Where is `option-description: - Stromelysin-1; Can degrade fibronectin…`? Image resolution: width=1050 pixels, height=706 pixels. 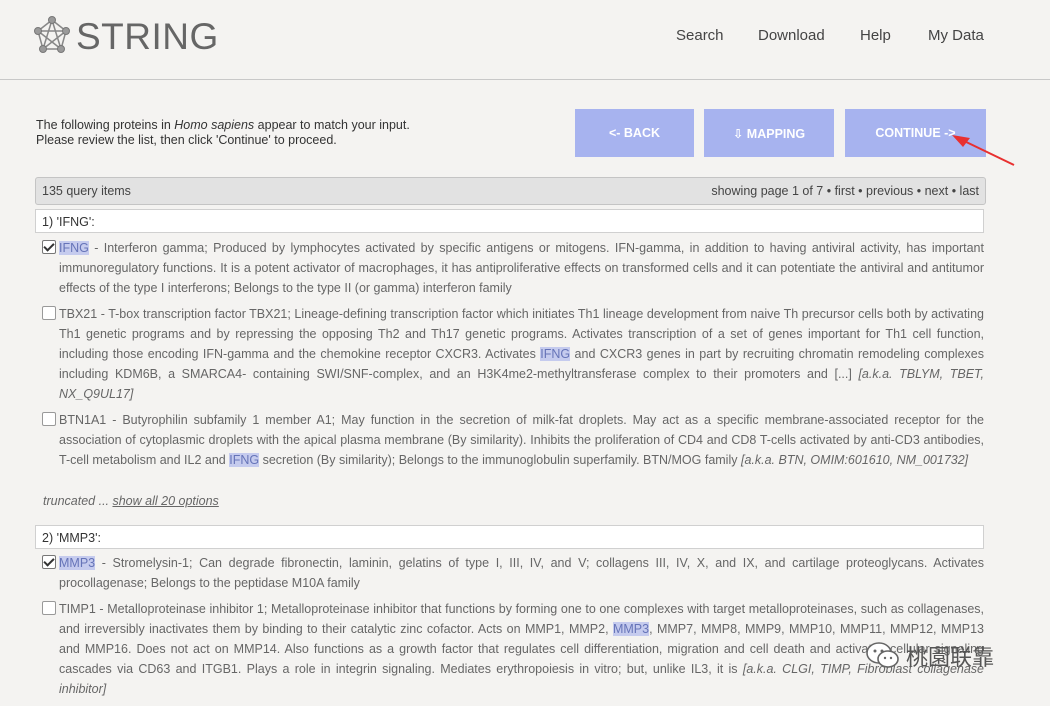 option-description: - Stromelysin-1; Can degrade fibronectin… is located at coordinates (521, 573).